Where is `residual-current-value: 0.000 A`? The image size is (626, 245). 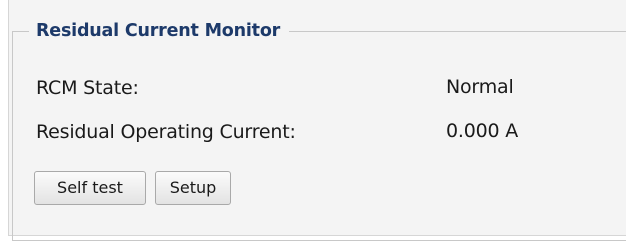 residual-current-value: 0.000 A is located at coordinates (482, 131).